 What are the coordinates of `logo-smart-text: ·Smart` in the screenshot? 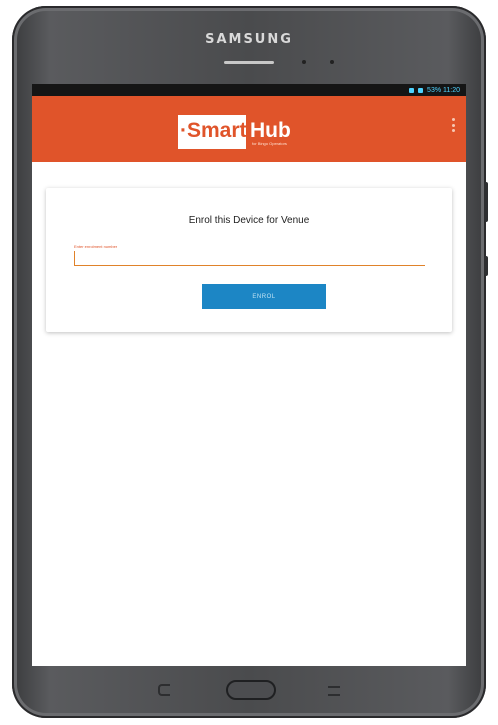 It's located at (213, 130).